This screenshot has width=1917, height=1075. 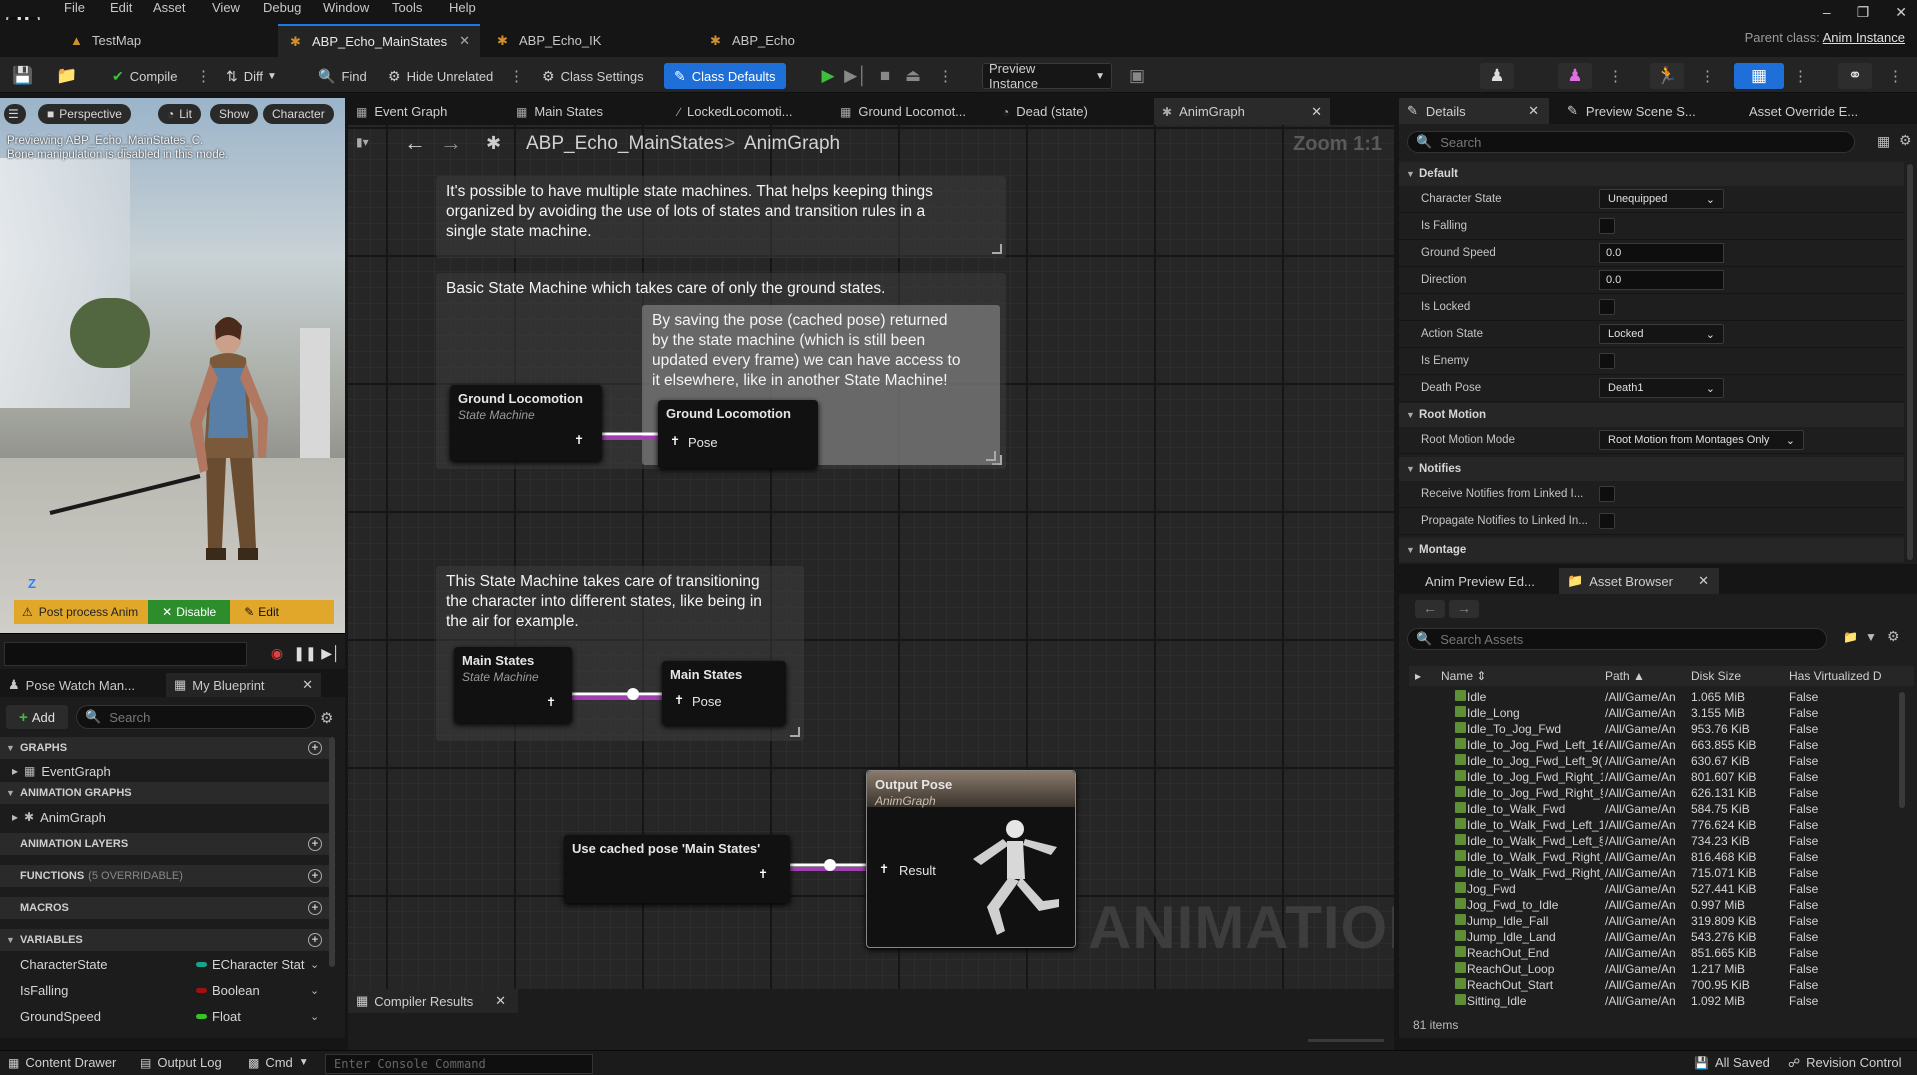 What do you see at coordinates (725, 76) in the screenshot?
I see `class-defaults-button: ✎ Class Defaults` at bounding box center [725, 76].